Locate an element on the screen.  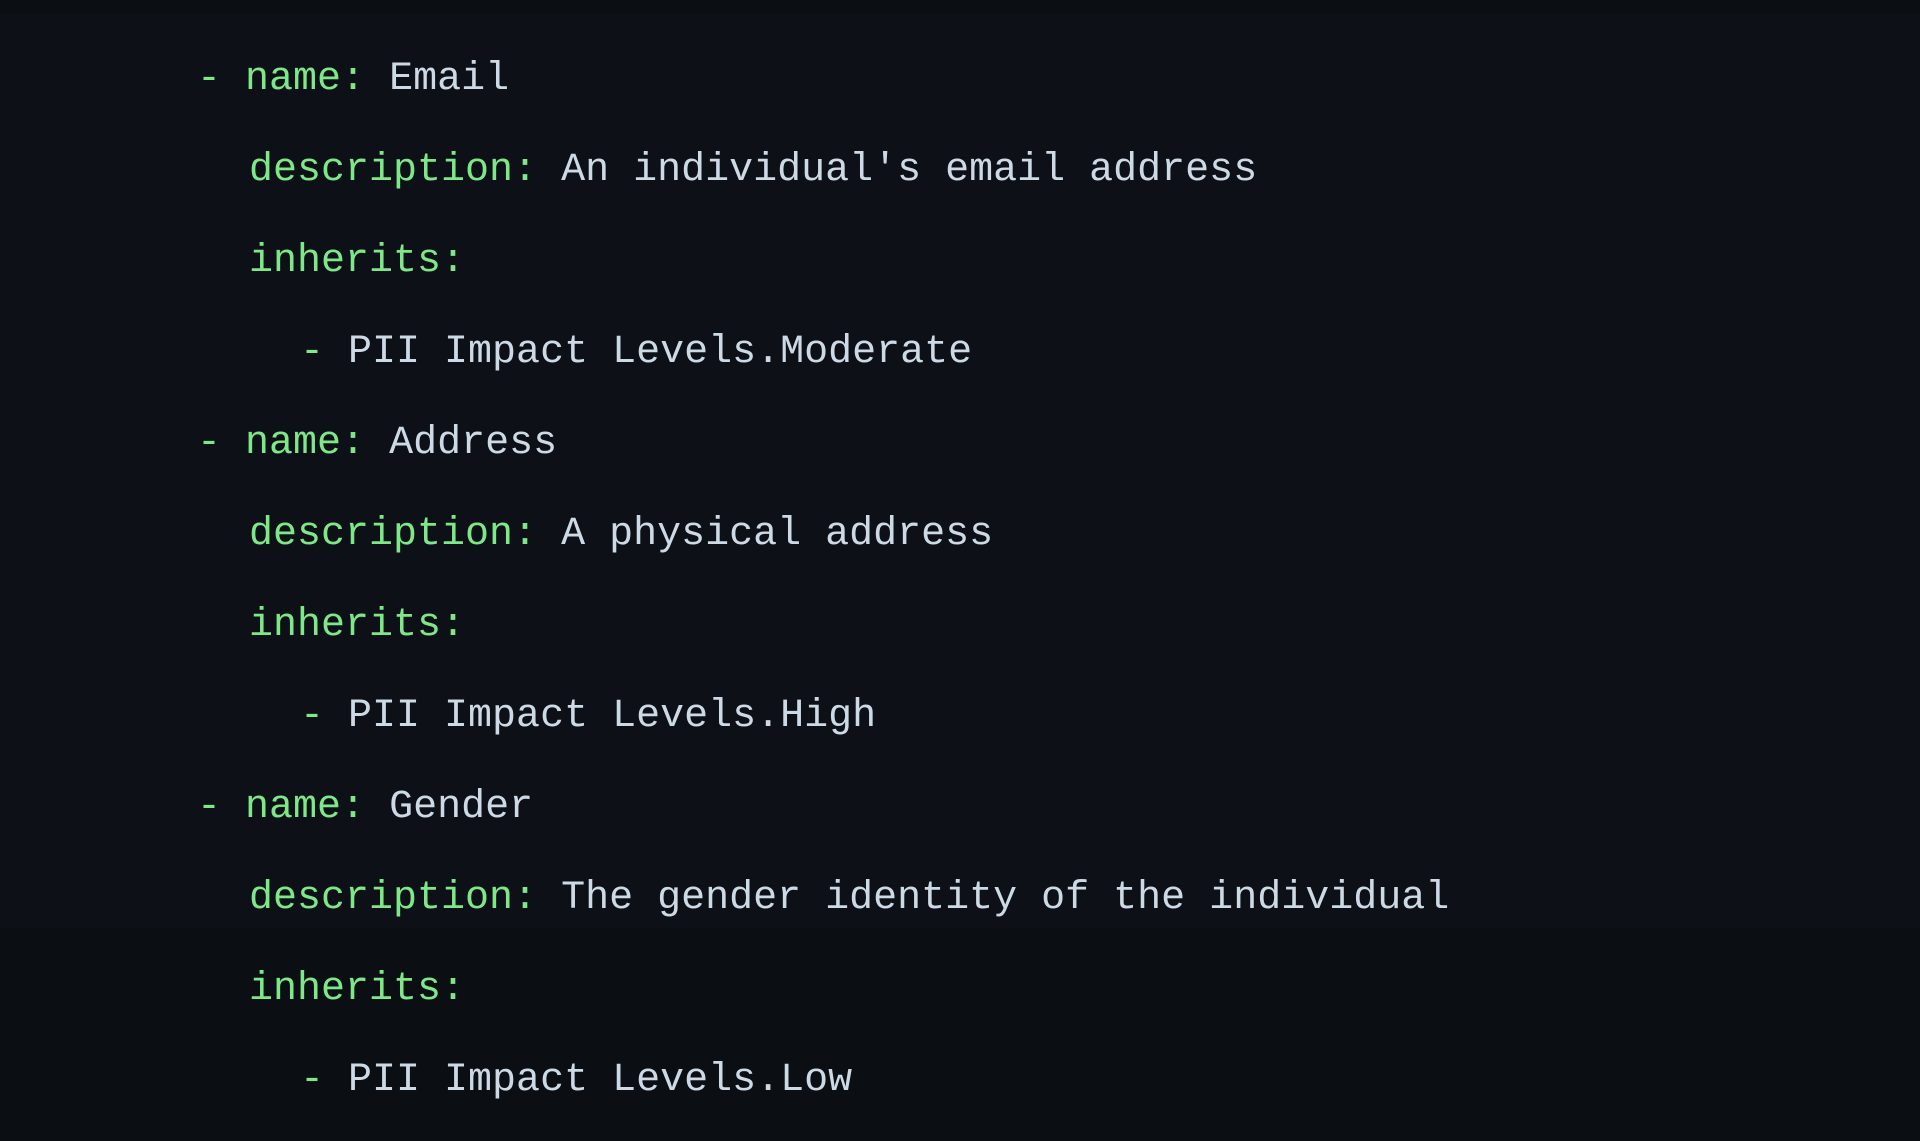
yaml-value-name: Gender is located at coordinates (461, 807).